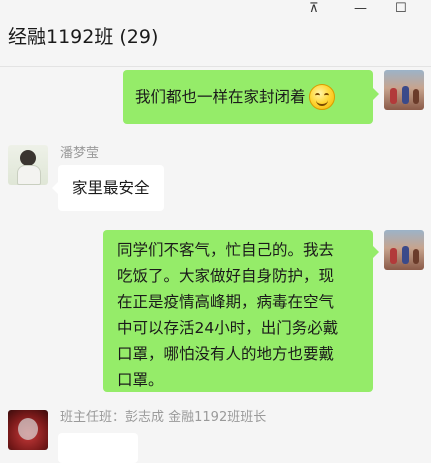 The height and width of the screenshot is (463, 431). What do you see at coordinates (226, 250) in the screenshot?
I see `message-line: 同学们不客气，忙自己的。我去` at bounding box center [226, 250].